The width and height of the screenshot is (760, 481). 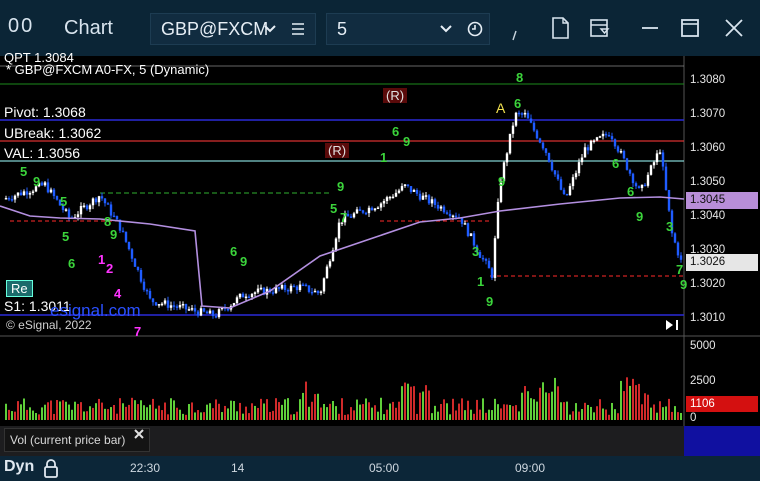 I want to click on maximize-icon, so click(x=690, y=28).